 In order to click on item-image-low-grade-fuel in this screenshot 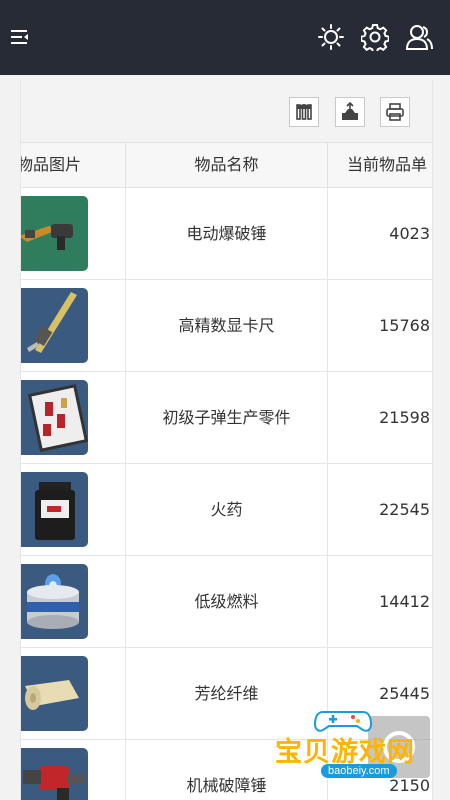, I will do `click(54, 601)`.